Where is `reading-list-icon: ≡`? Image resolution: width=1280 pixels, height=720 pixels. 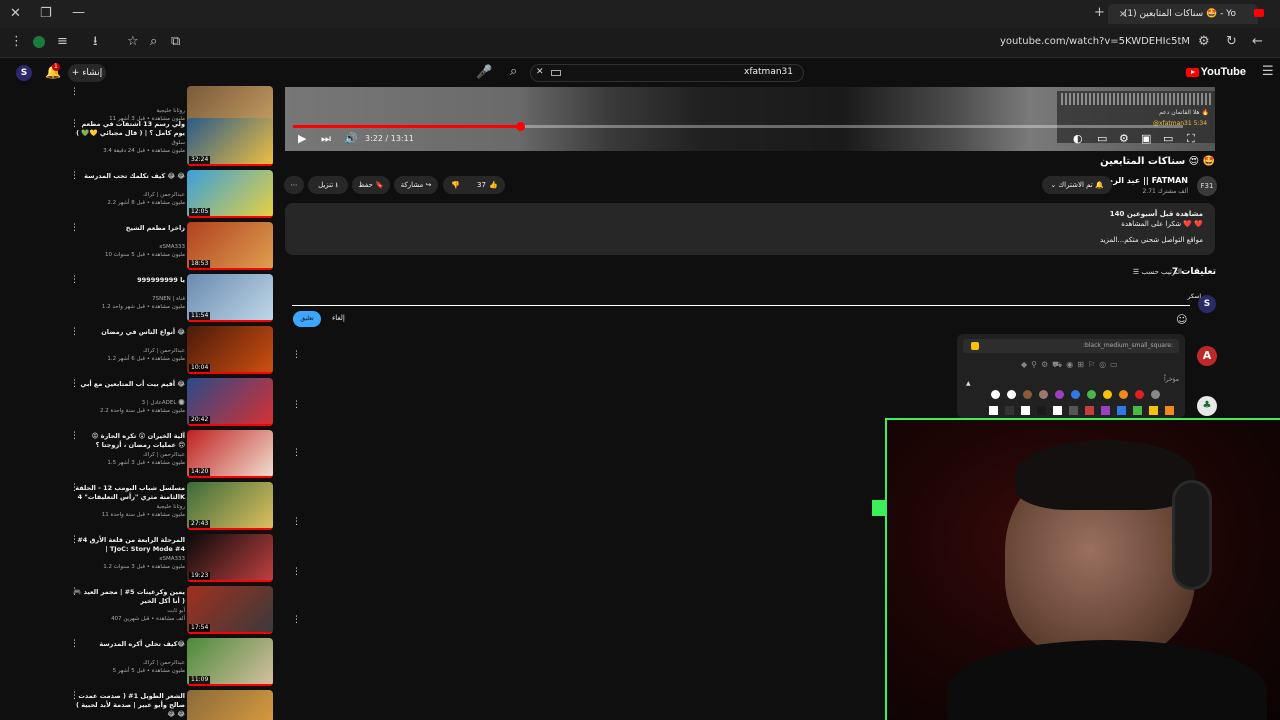 reading-list-icon: ≡ is located at coordinates (62, 42).